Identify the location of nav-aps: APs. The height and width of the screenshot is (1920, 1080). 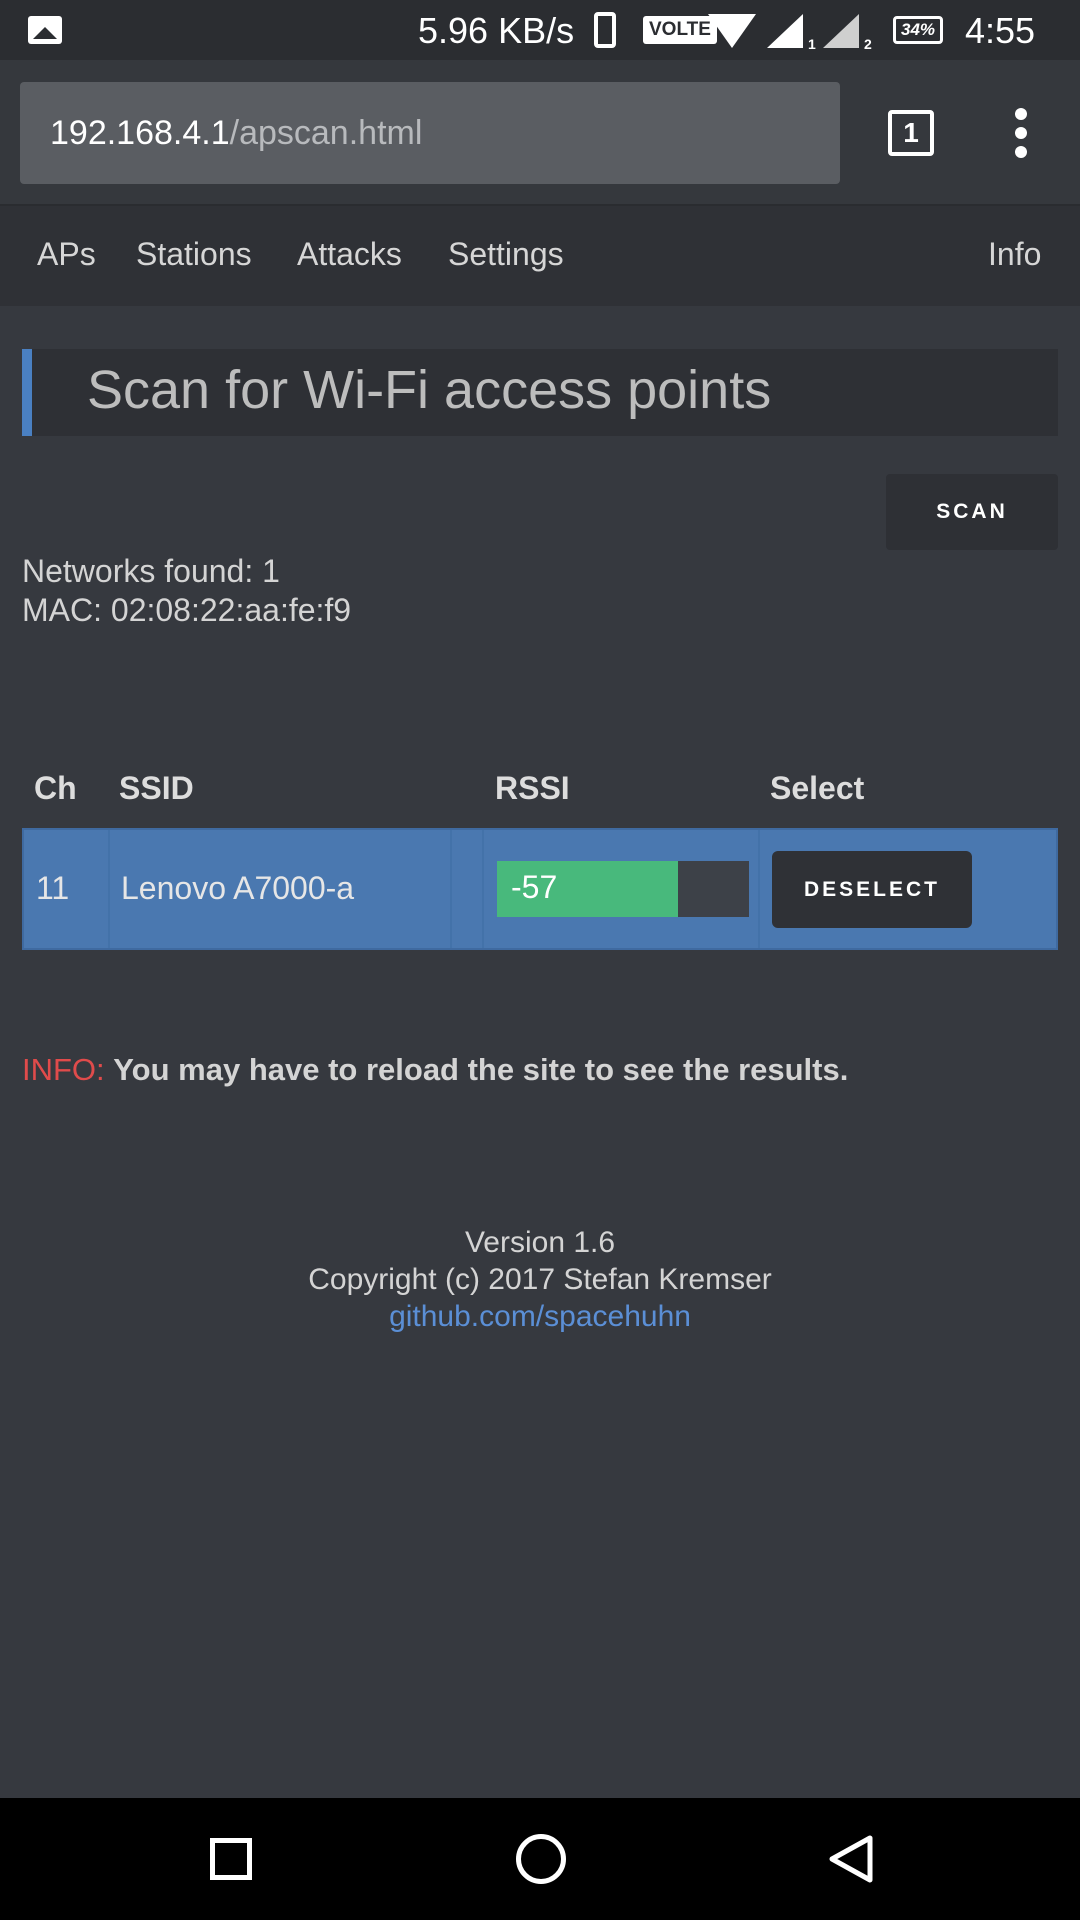
(66, 254).